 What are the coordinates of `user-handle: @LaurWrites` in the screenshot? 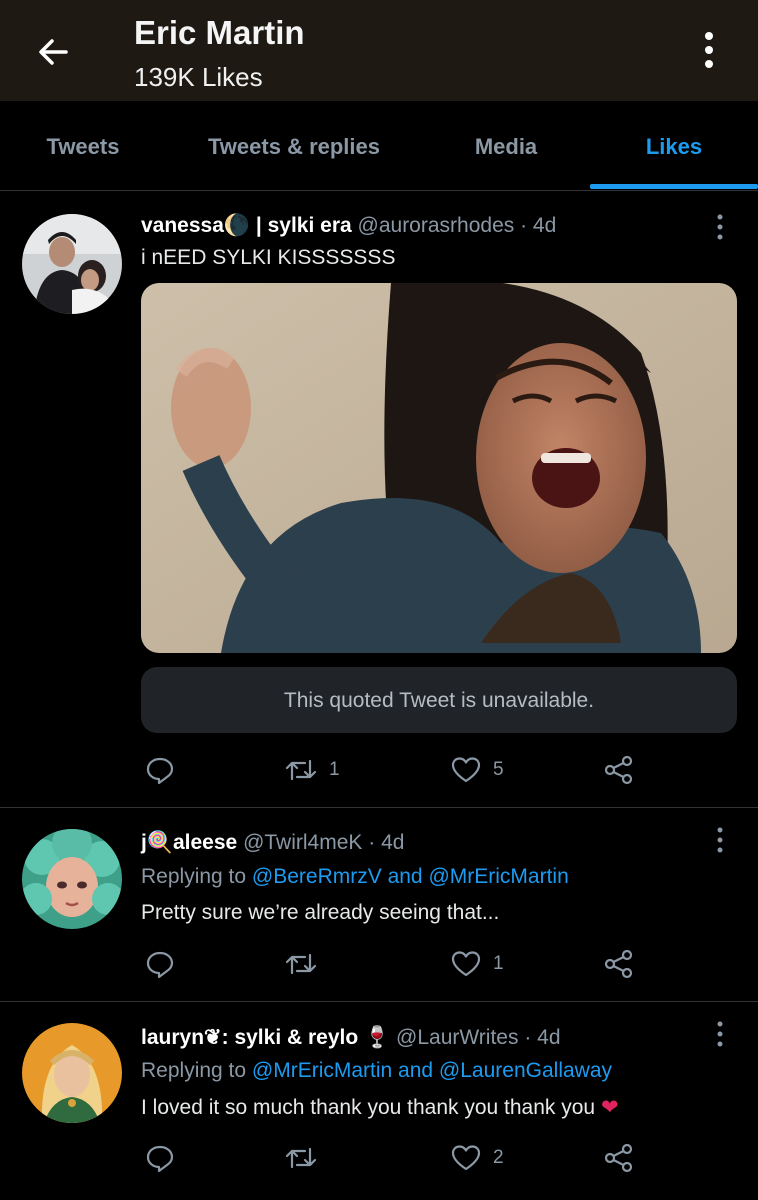 It's located at (457, 1037).